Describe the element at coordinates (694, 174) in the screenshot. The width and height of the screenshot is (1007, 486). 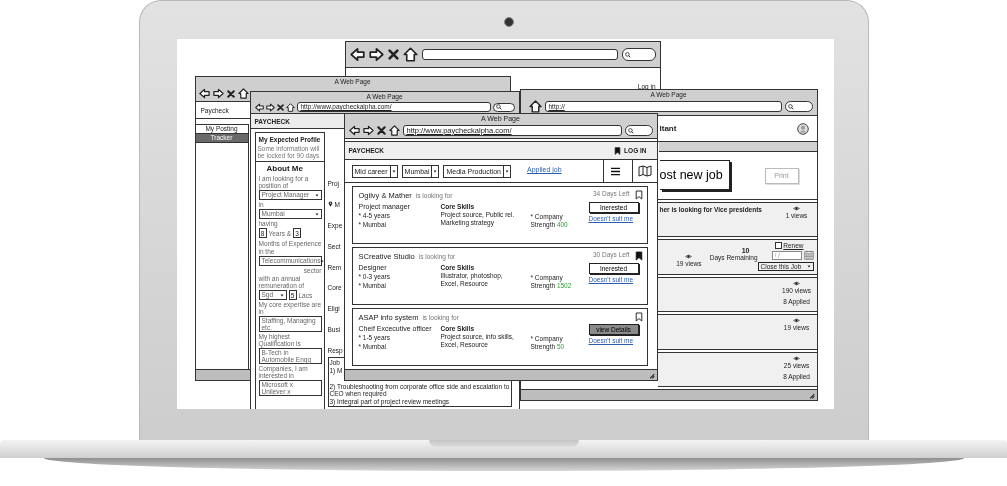
I see `post-job-button: ost new job` at that location.